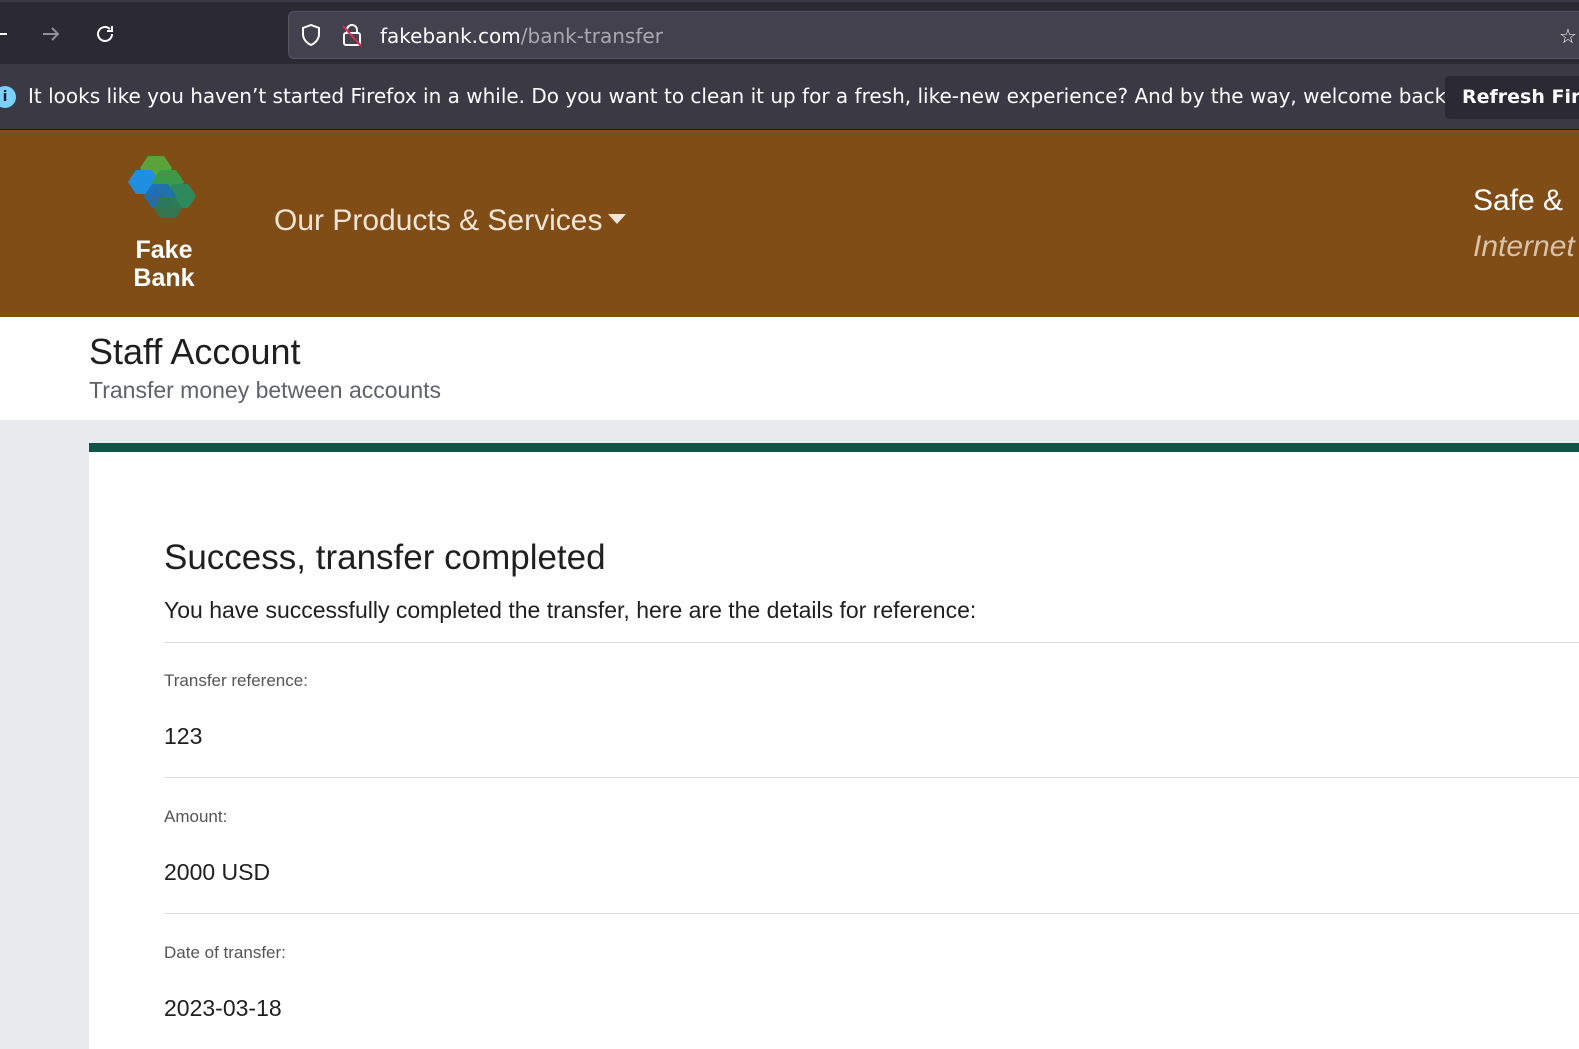 Image resolution: width=1579 pixels, height=1049 pixels. What do you see at coordinates (1518, 200) in the screenshot?
I see `header-tagline: Safe &` at bounding box center [1518, 200].